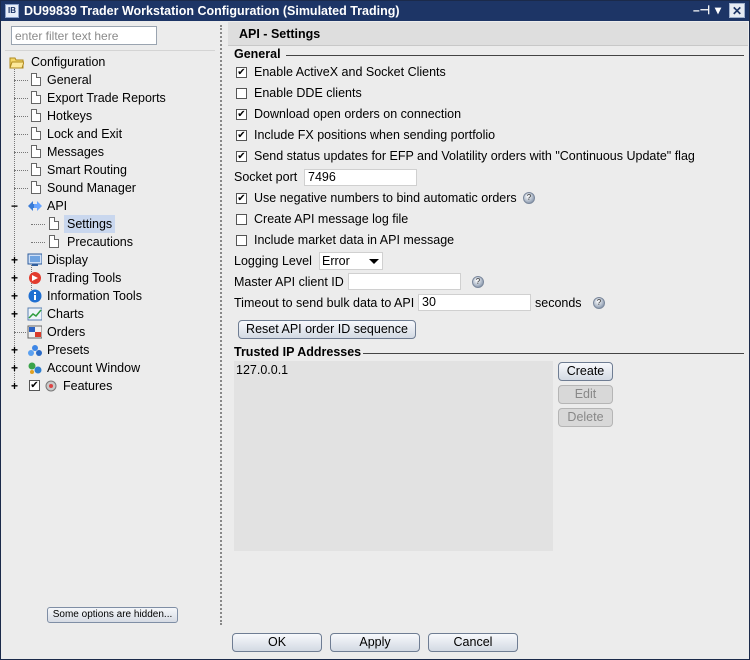  I want to click on tree-item-api-settings: Settings, so click(105, 224).